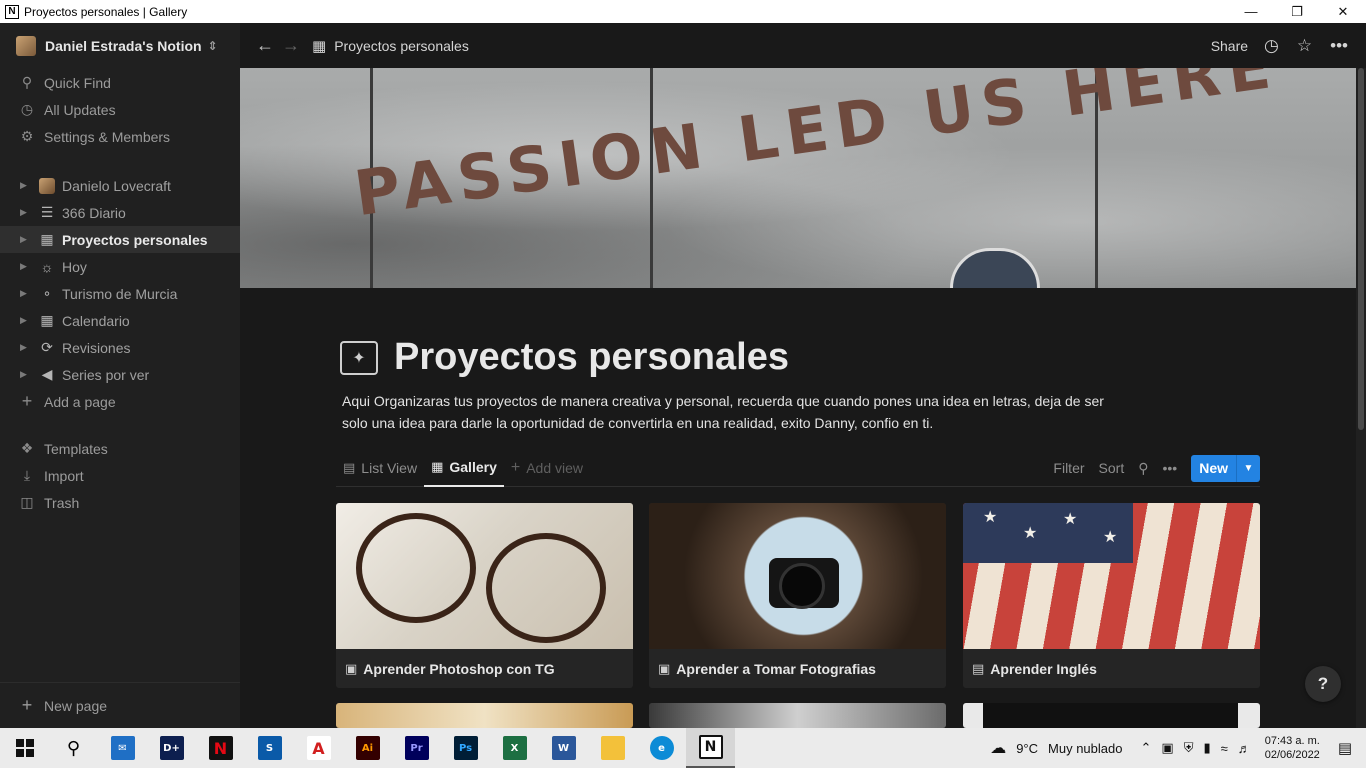 The height and width of the screenshot is (768, 1366). I want to click on sidebar-page-label: Danielo Lovecraft, so click(116, 185).